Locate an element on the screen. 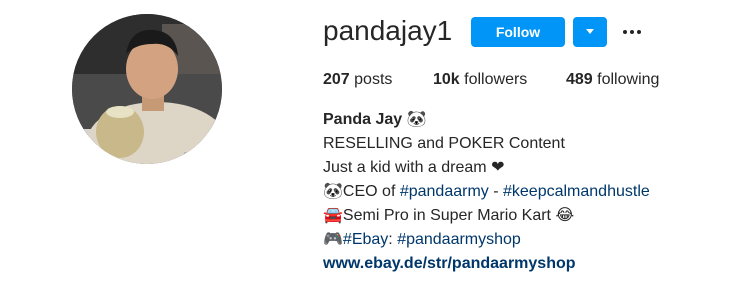  suggested-accounts-dropdown-button is located at coordinates (590, 32).